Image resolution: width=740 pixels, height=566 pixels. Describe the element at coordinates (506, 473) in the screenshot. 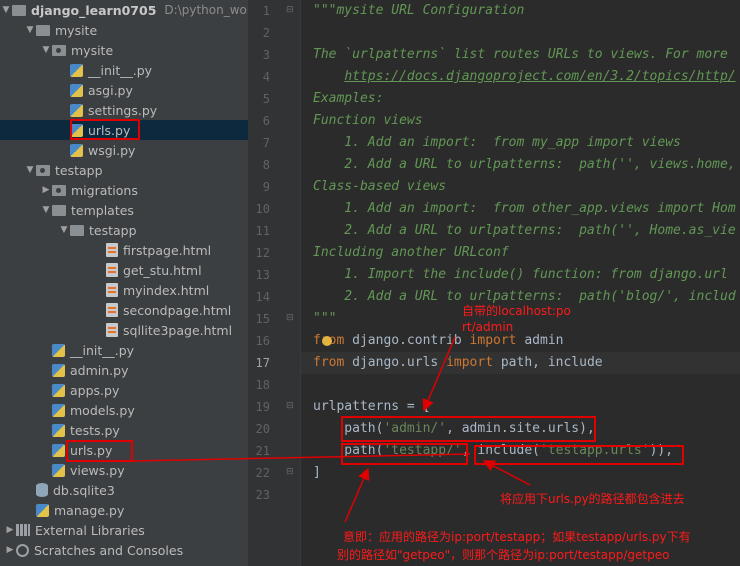

I see `arrow-include-note` at that location.